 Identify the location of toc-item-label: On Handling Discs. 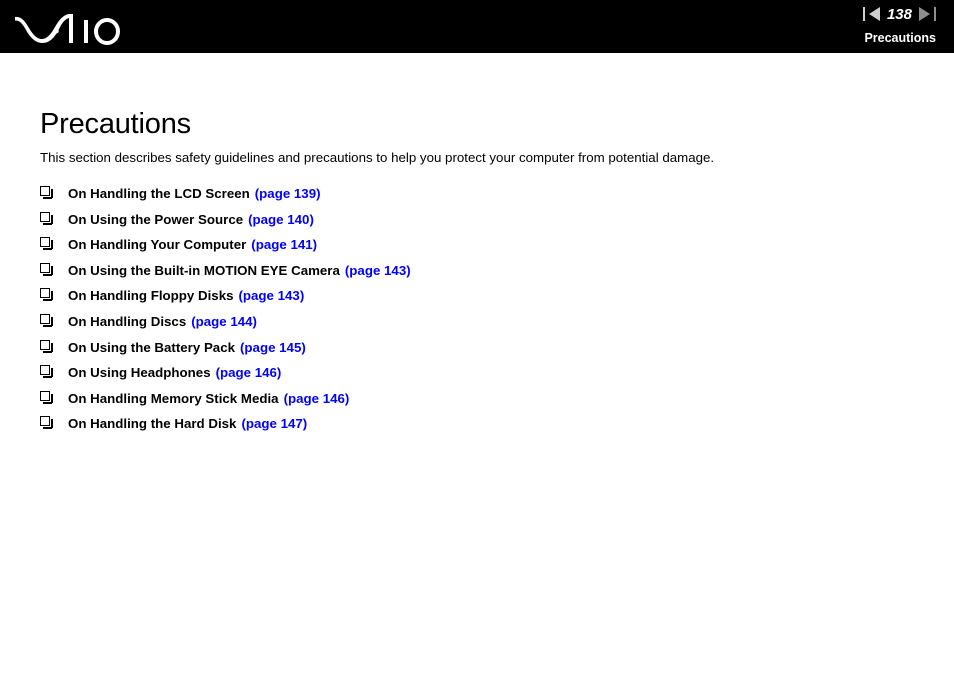
(127, 321).